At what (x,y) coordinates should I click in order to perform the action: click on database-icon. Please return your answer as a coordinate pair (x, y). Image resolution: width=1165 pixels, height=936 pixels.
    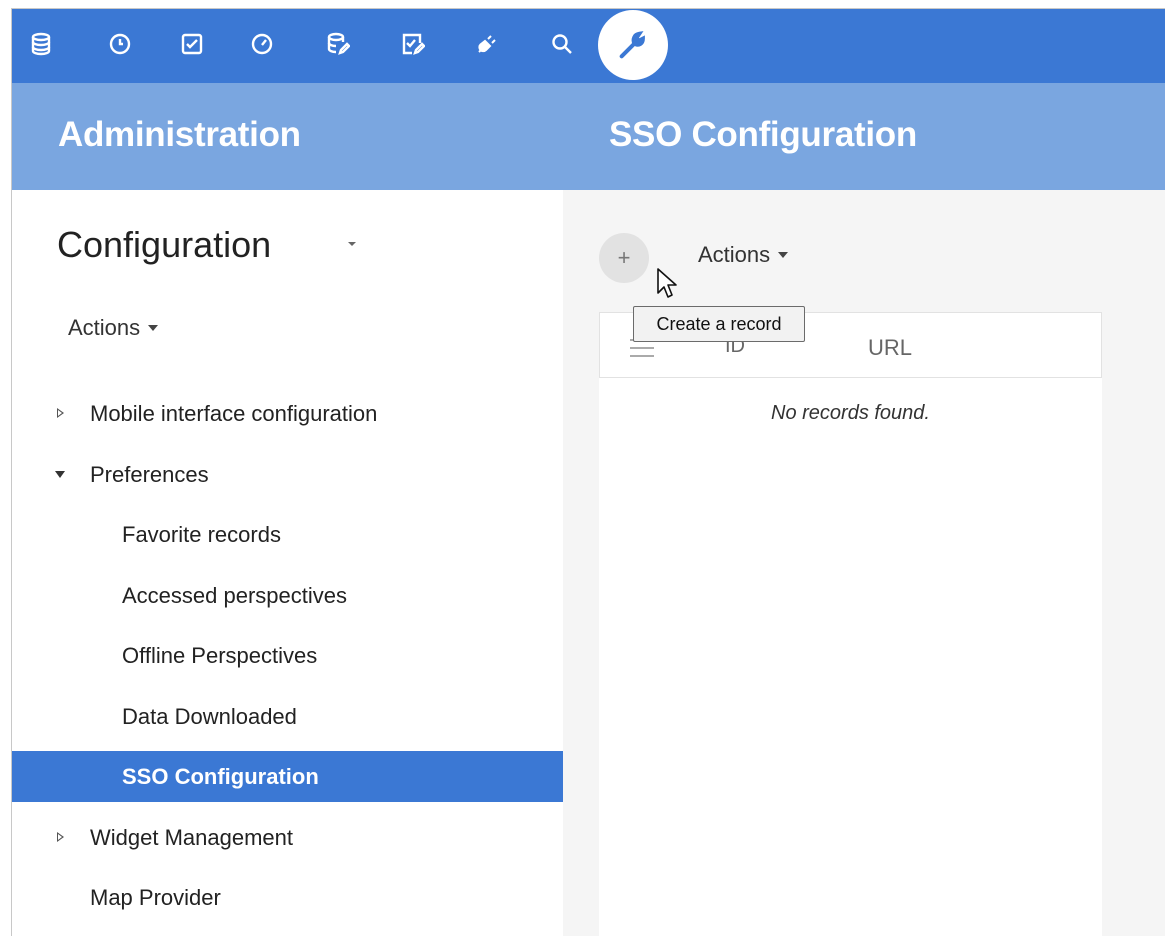
    Looking at the image, I should click on (41, 44).